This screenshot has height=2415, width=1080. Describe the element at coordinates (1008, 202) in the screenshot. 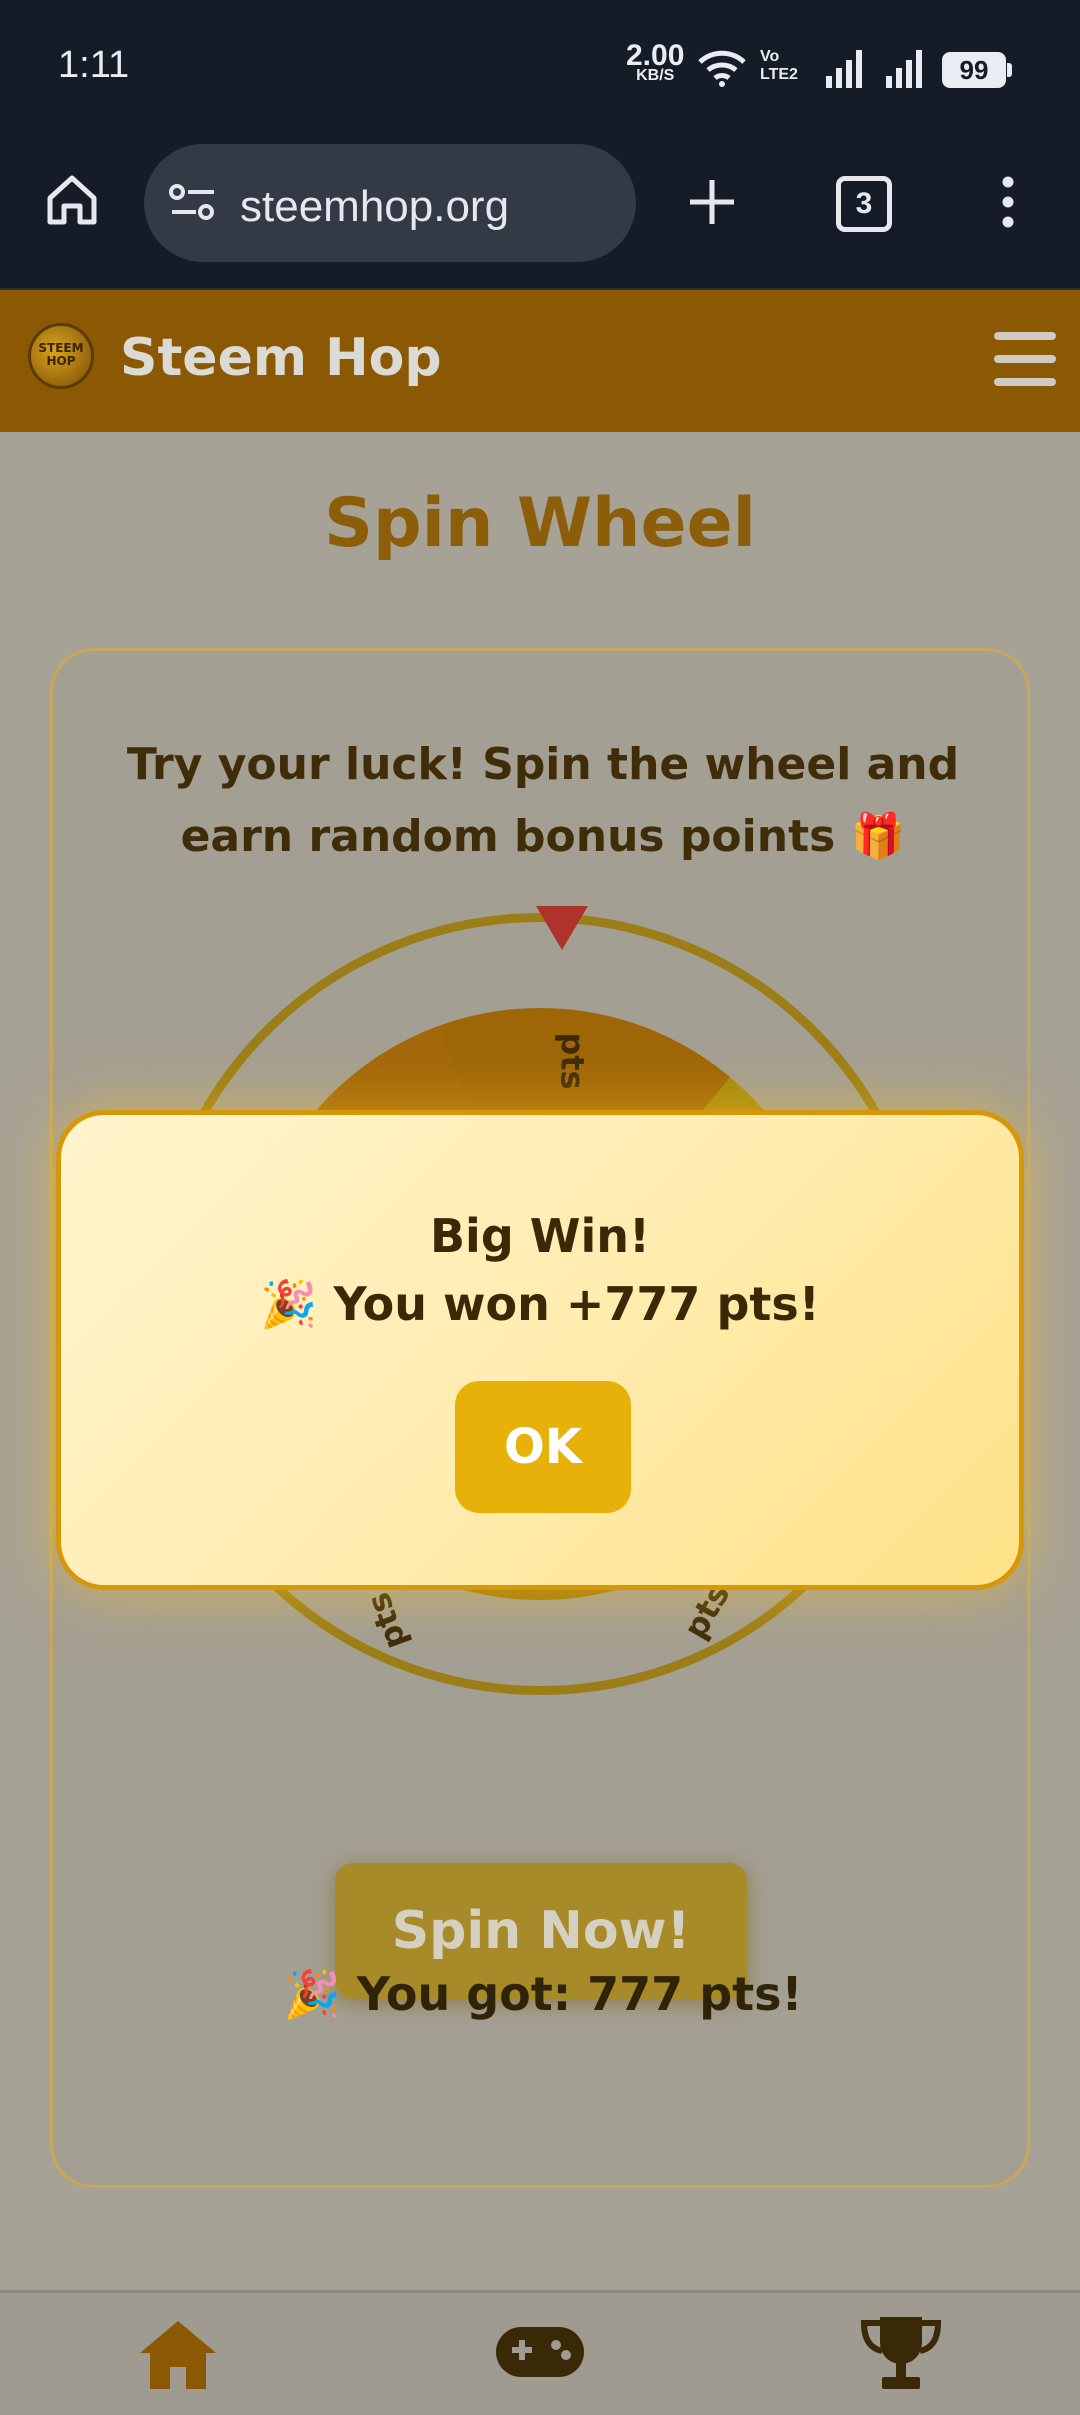

I see `more-options-icon` at that location.